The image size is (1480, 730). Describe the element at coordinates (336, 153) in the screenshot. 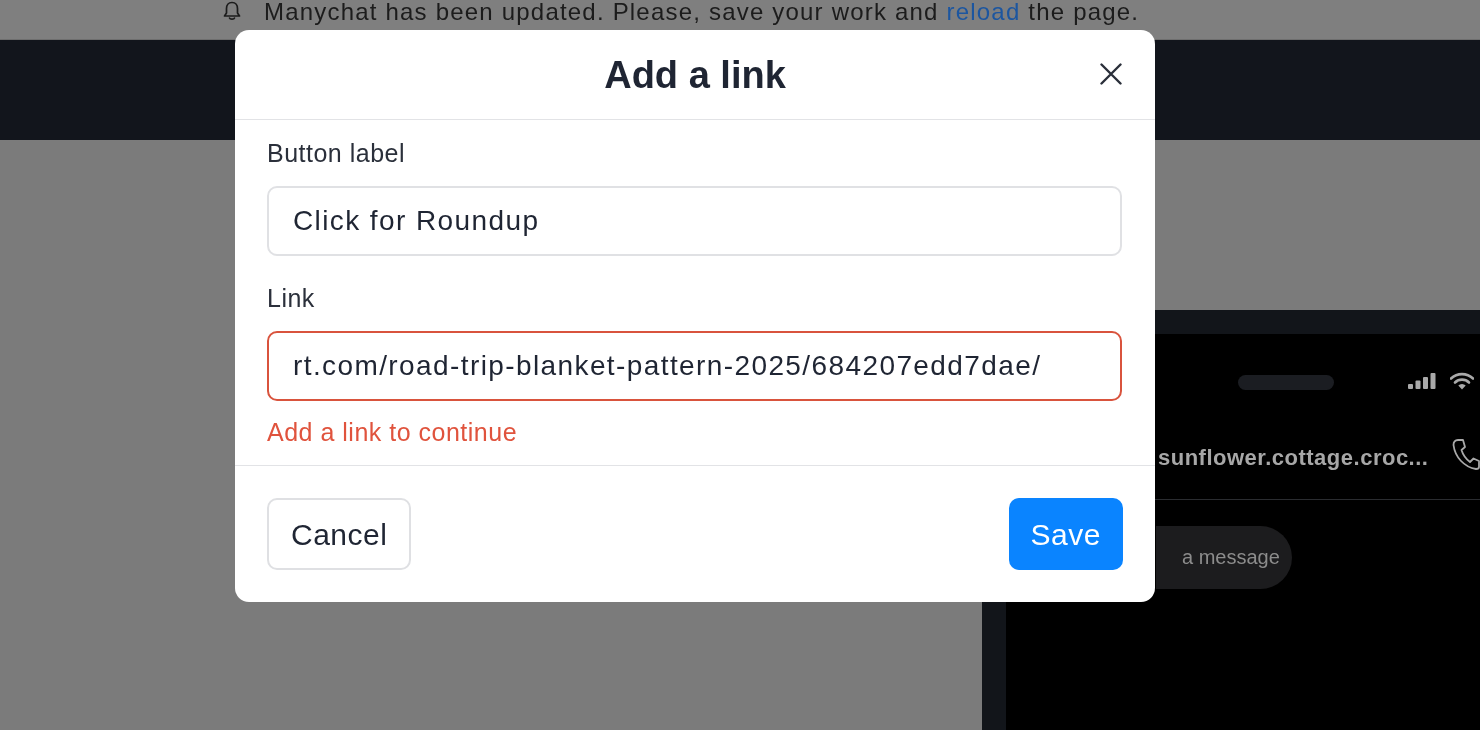

I see `field-label: Button label` at that location.